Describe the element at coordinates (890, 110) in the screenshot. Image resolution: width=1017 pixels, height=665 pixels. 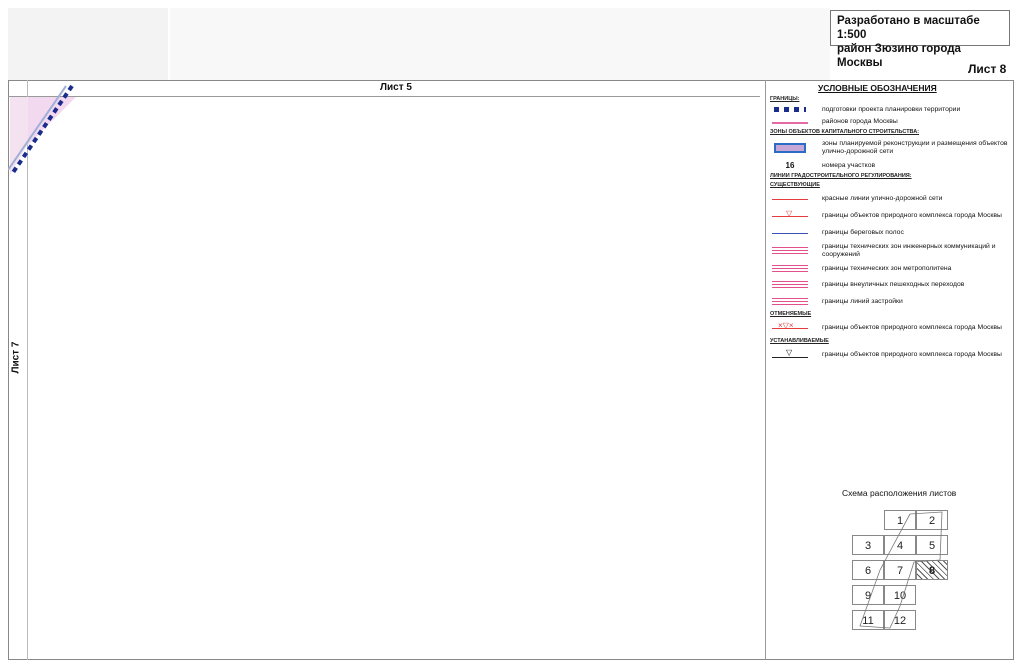
I see `legend-item: подготовки проекта планировки территории` at that location.